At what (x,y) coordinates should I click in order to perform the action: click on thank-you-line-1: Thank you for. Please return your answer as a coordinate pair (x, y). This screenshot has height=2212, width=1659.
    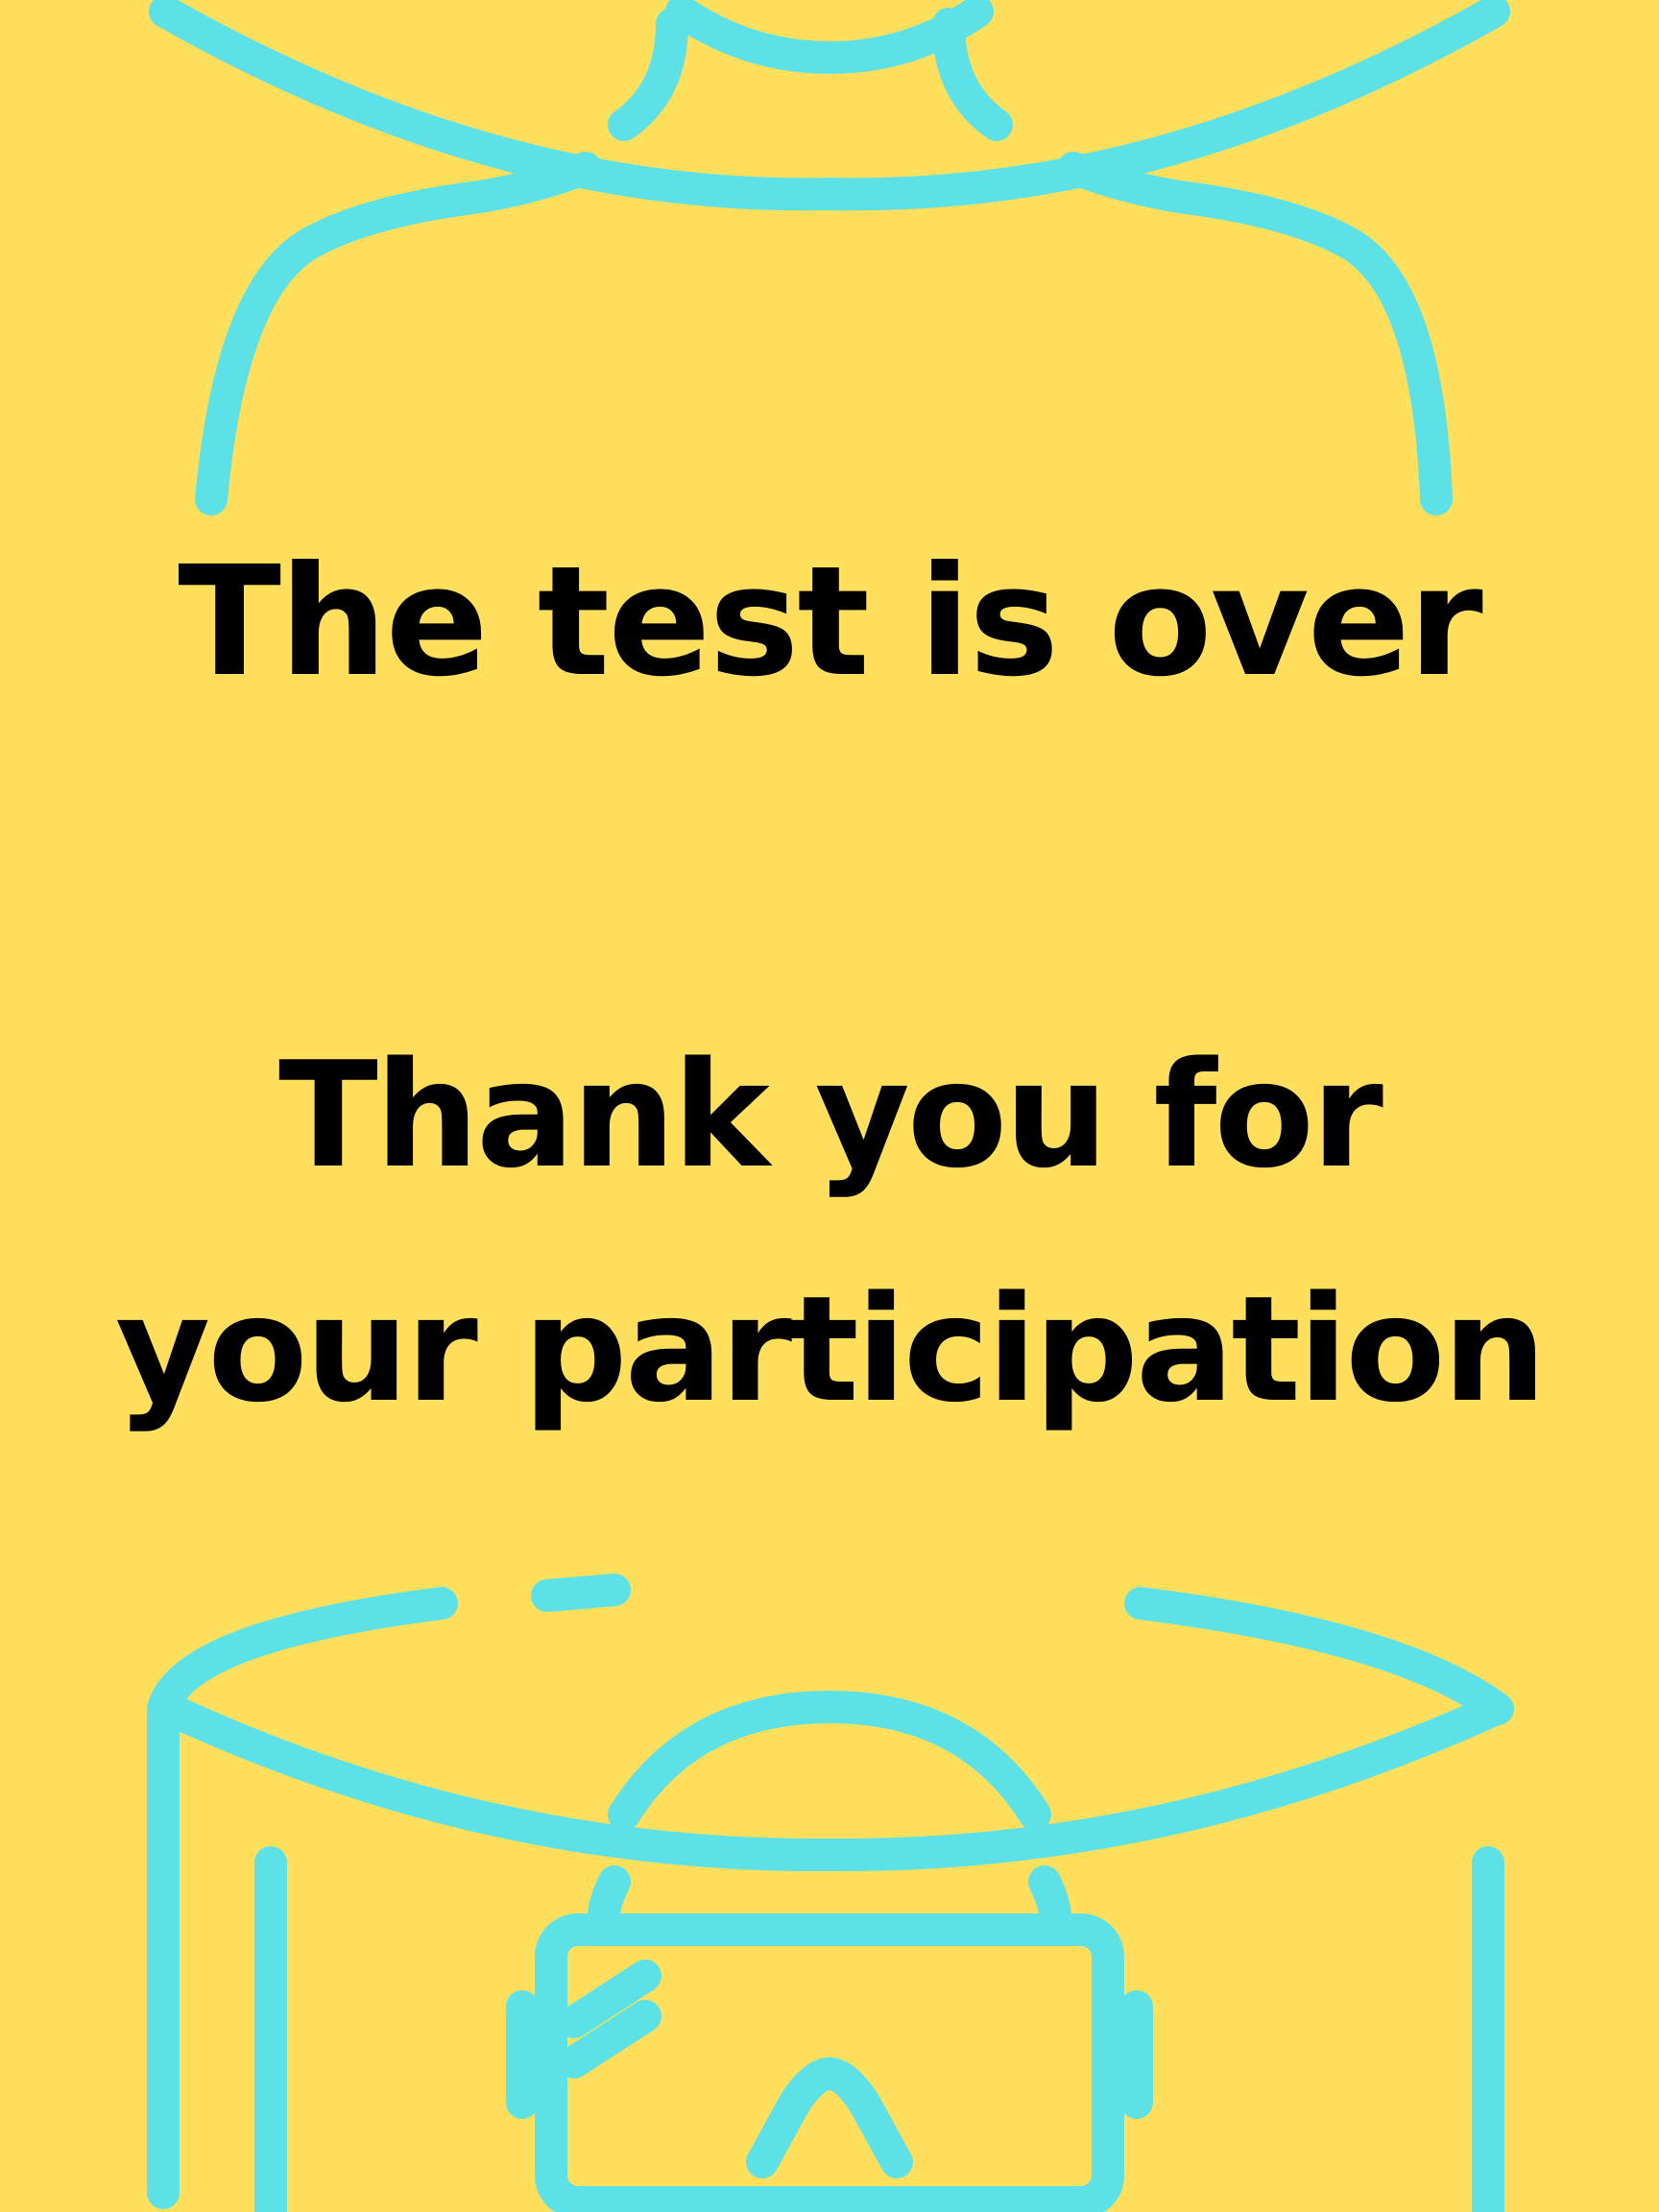
    Looking at the image, I should click on (830, 1115).